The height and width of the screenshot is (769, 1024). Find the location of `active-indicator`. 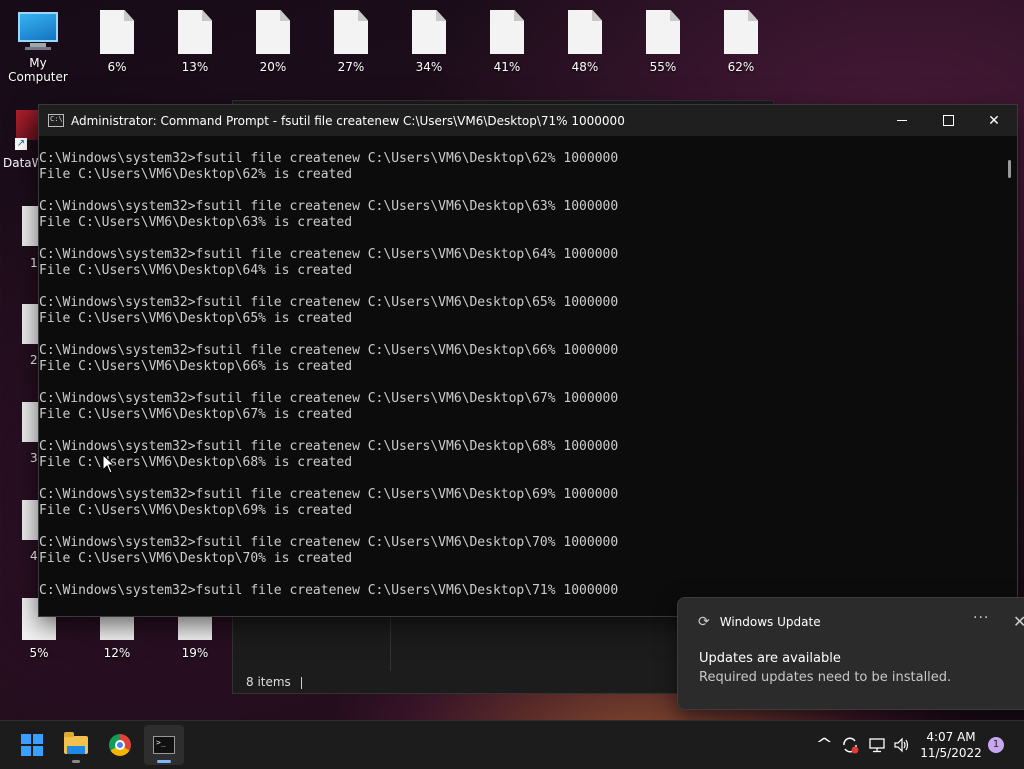

active-indicator is located at coordinates (164, 761).